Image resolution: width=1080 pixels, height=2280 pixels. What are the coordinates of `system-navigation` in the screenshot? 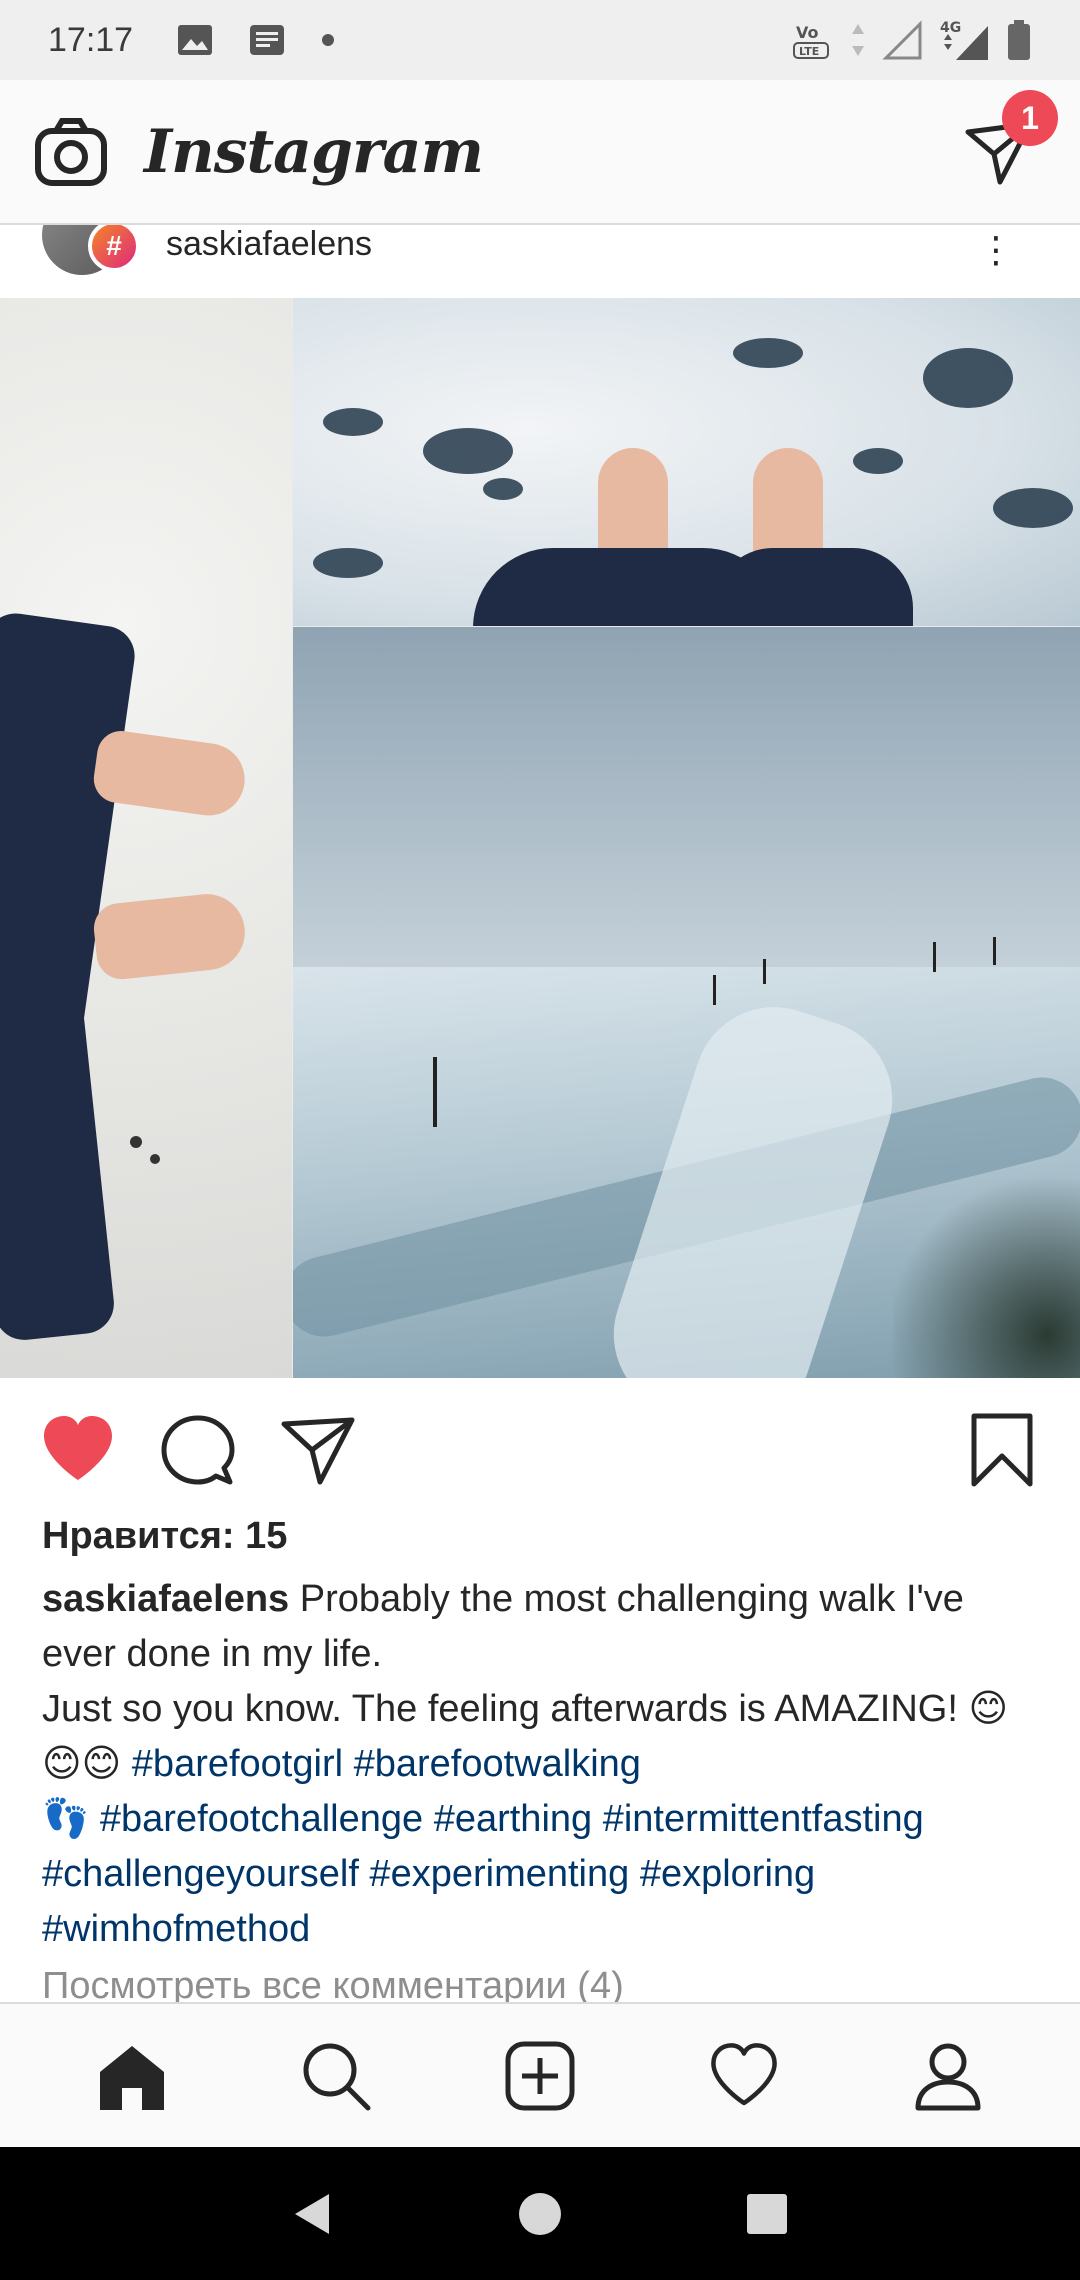 It's located at (540, 2213).